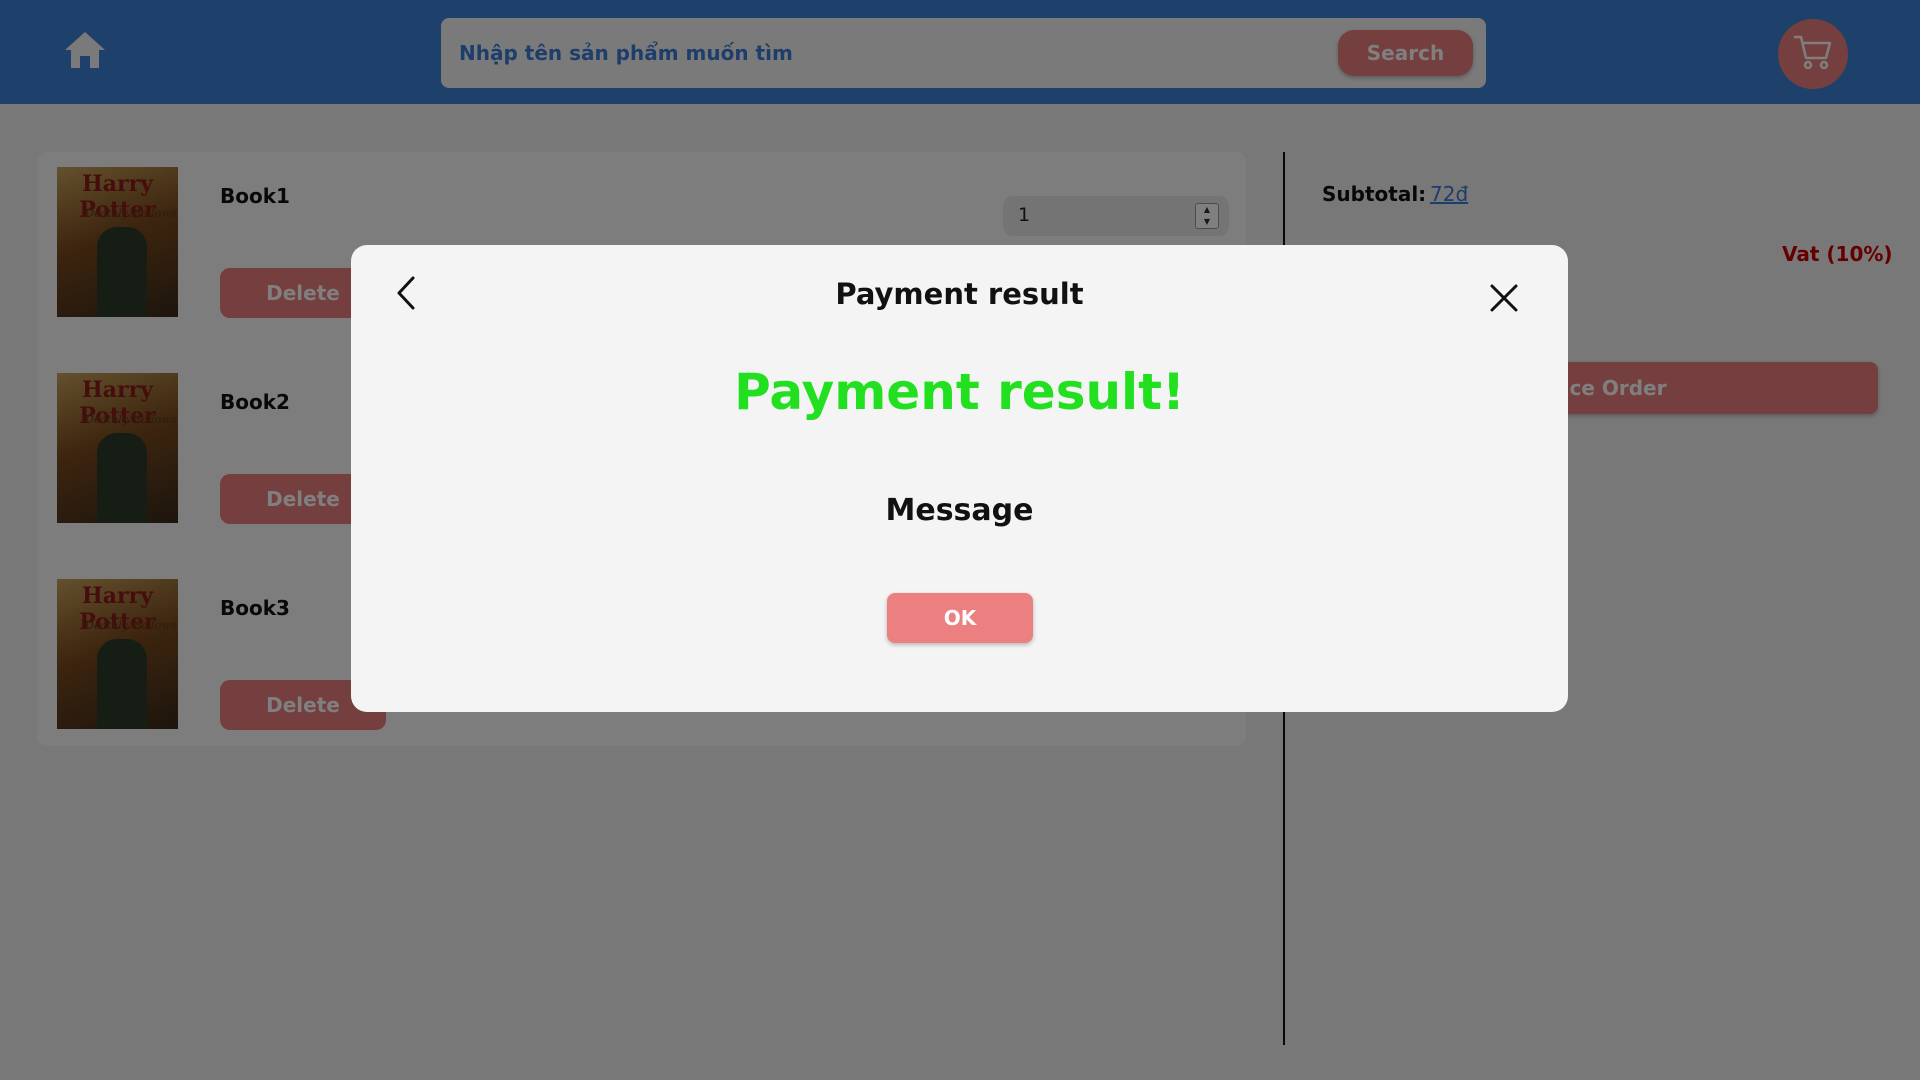  What do you see at coordinates (959, 392) in the screenshot?
I see `result-heading: Payment result!` at bounding box center [959, 392].